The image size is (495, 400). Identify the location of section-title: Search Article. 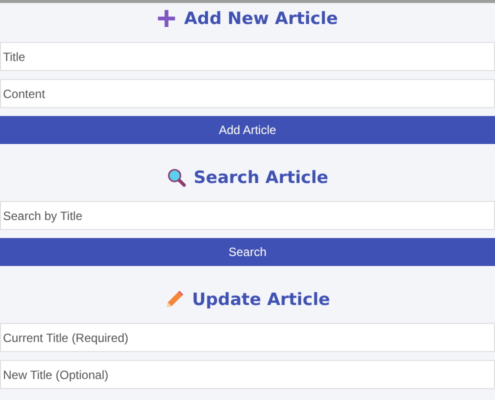
(261, 178).